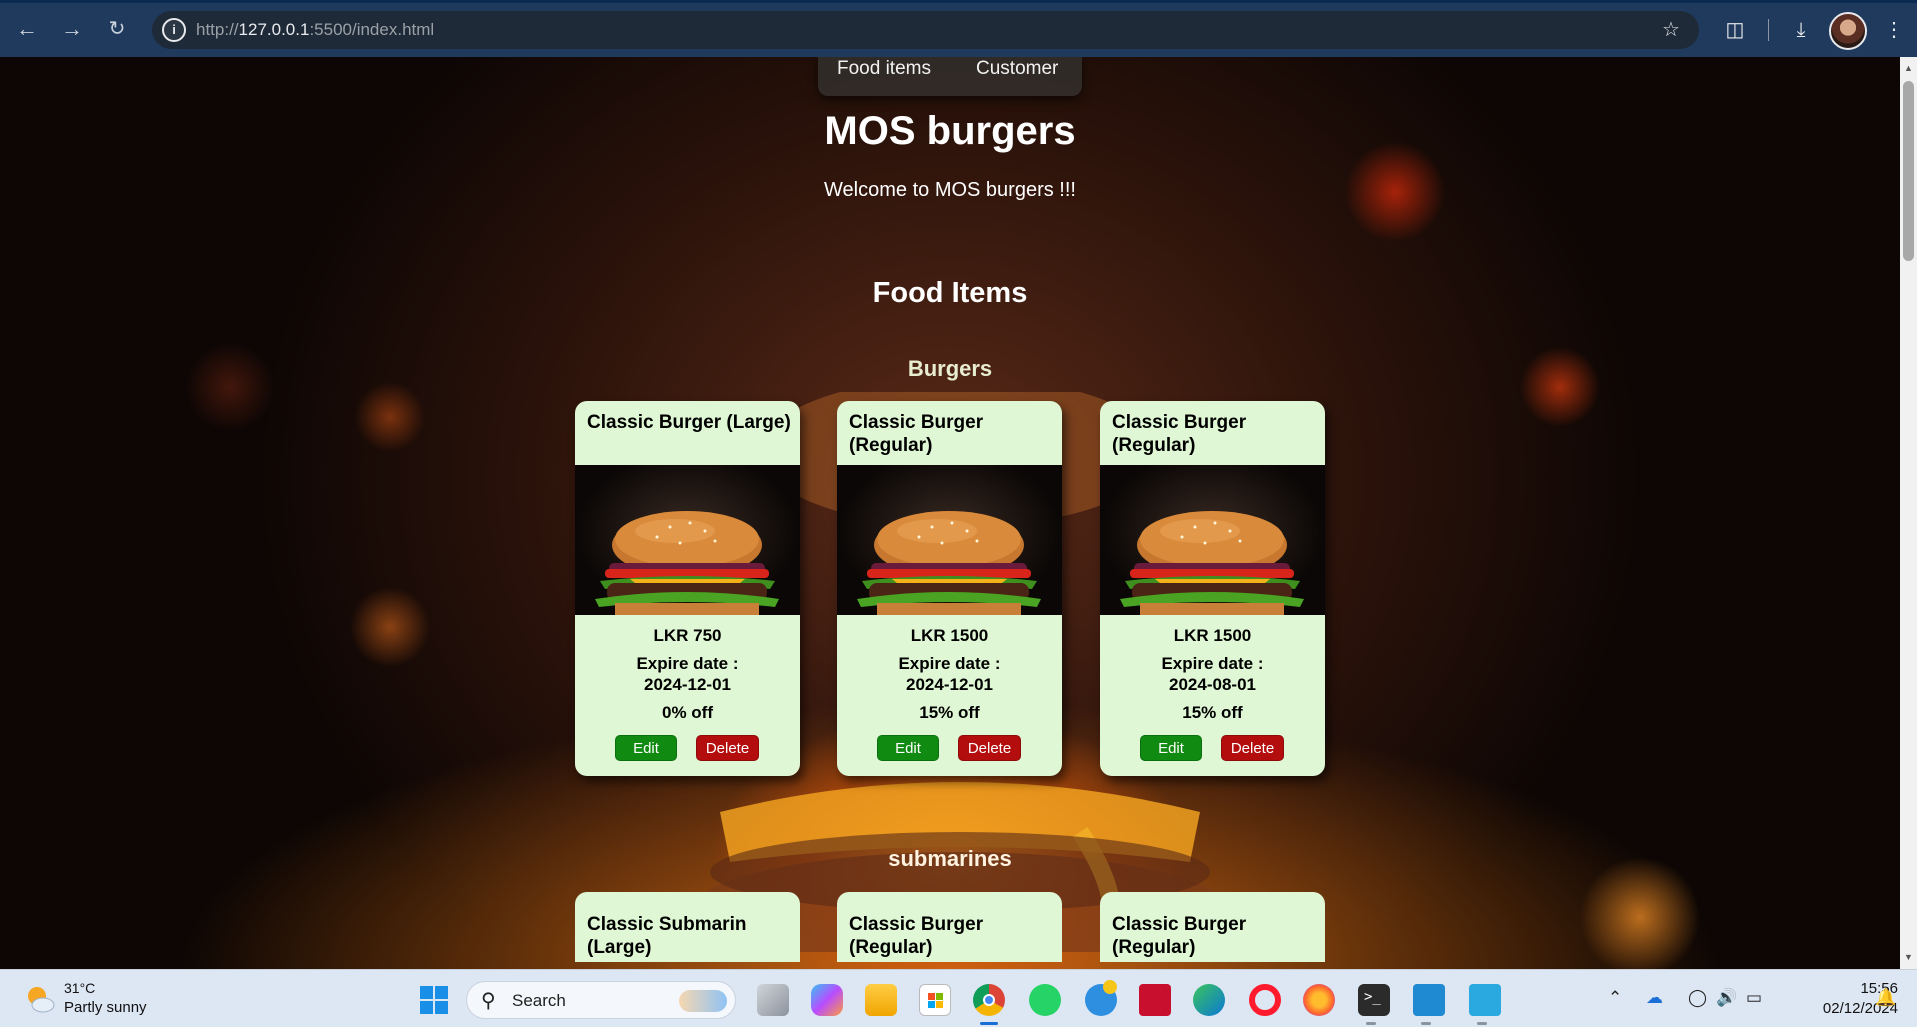  What do you see at coordinates (1101, 998) in the screenshot?
I see `help-icon` at bounding box center [1101, 998].